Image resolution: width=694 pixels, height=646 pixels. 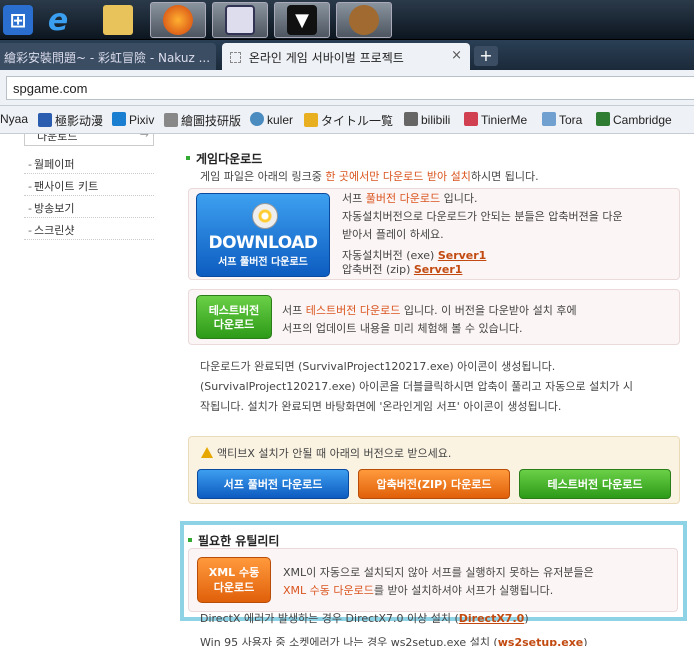 I want to click on activex-full-download-button: 서프 풀버전 다운로드, so click(x=273, y=484).